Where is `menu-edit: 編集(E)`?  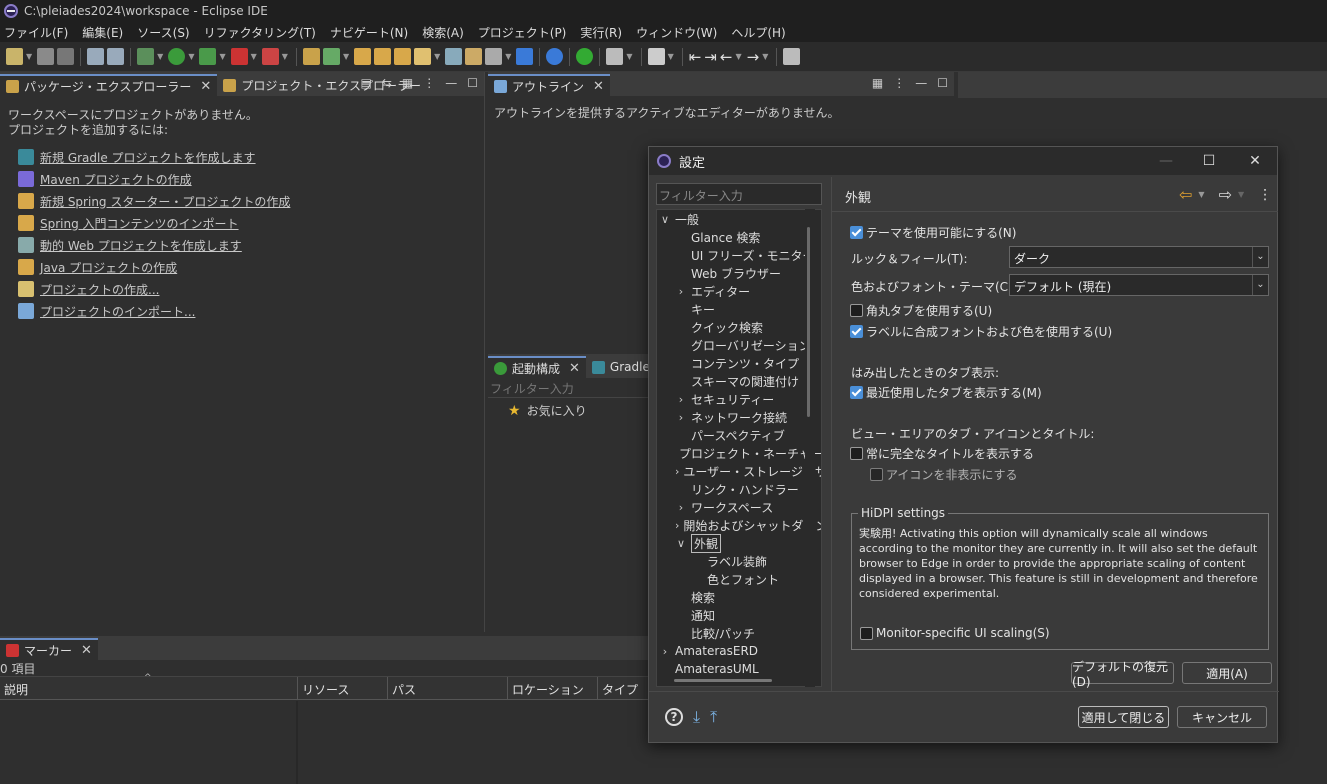
menu-edit: 編集(E) is located at coordinates (102, 32).